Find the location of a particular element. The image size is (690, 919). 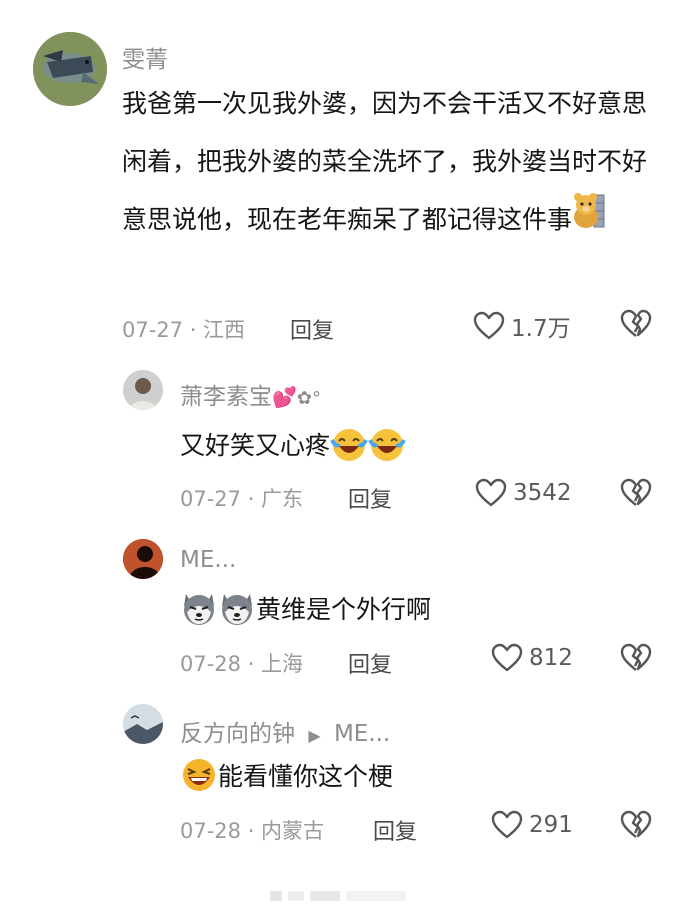

landscape-avatar-icon is located at coordinates (143, 724).